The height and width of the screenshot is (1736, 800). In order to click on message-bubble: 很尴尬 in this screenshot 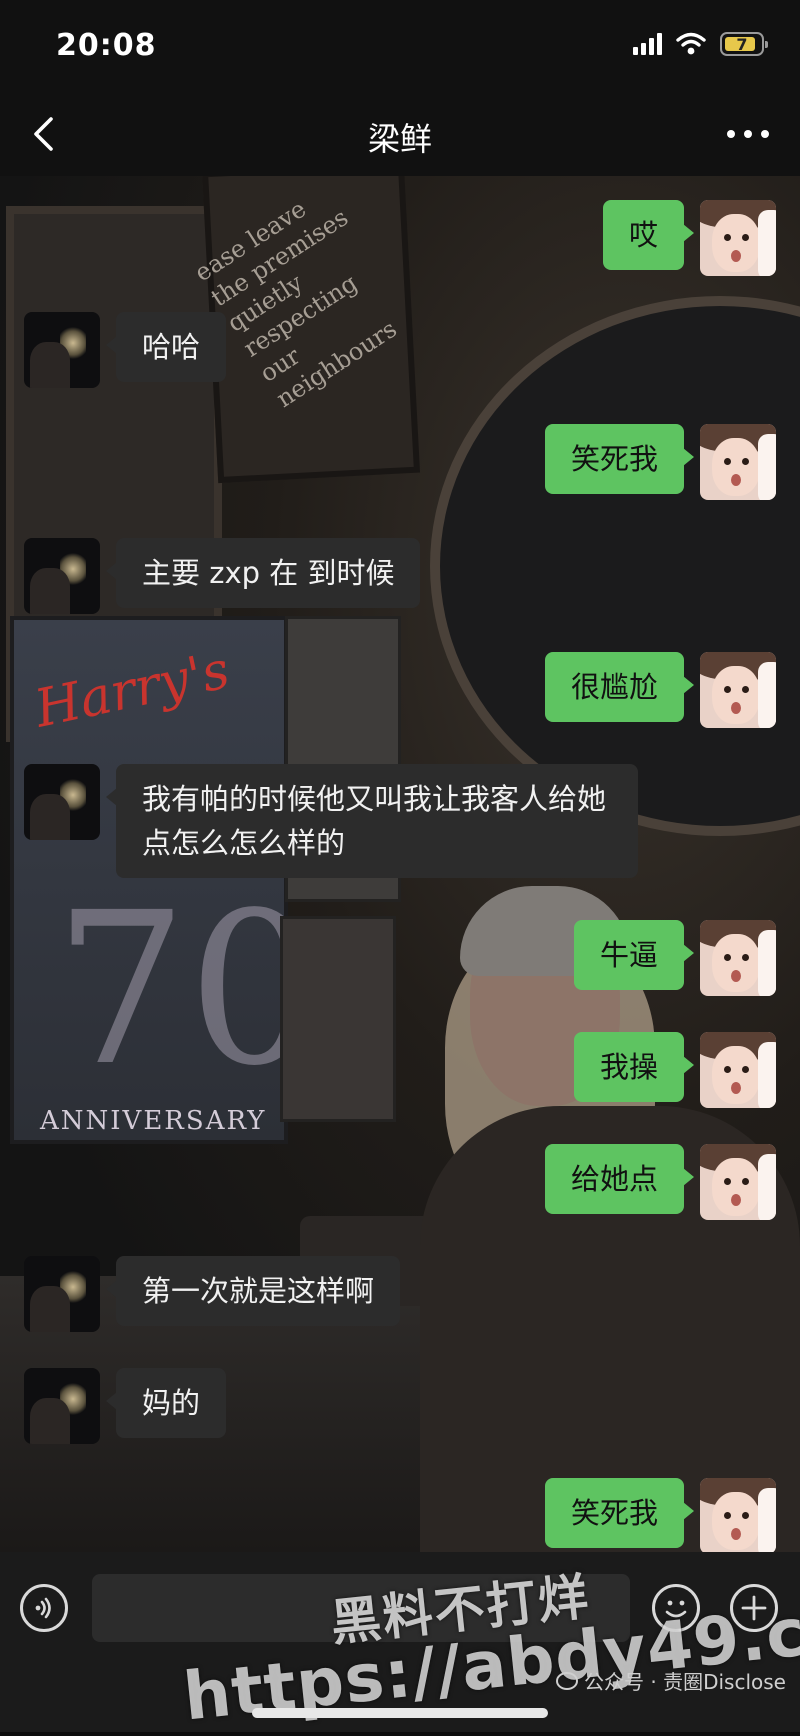, I will do `click(619, 687)`.